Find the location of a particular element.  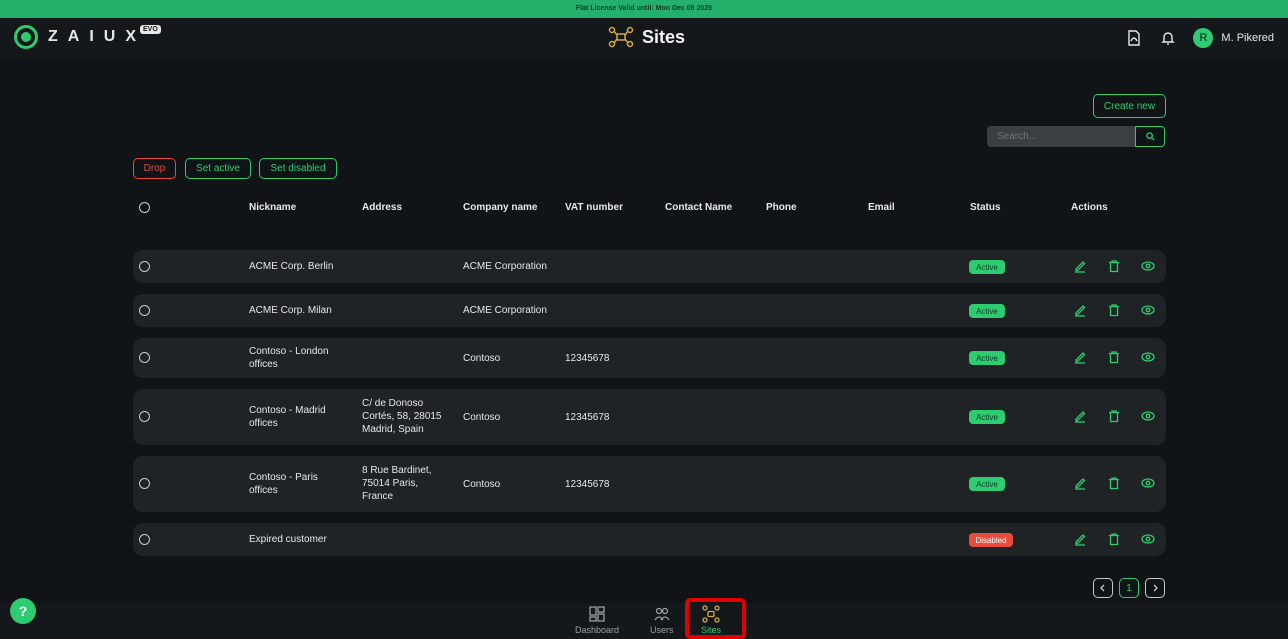

user-avatar: R is located at coordinates (1203, 38).